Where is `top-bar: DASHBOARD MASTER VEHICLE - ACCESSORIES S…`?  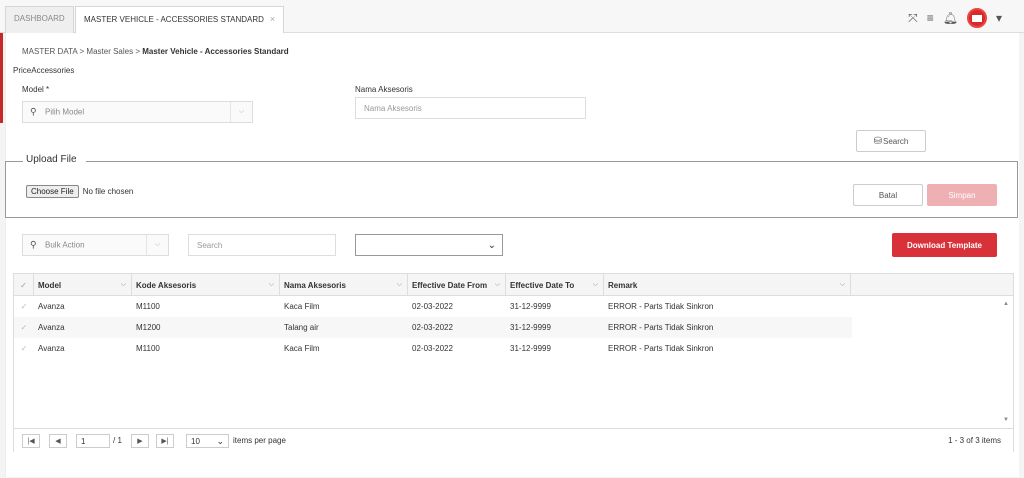 top-bar: DASHBOARD MASTER VEHICLE - ACCESSORIES S… is located at coordinates (512, 17).